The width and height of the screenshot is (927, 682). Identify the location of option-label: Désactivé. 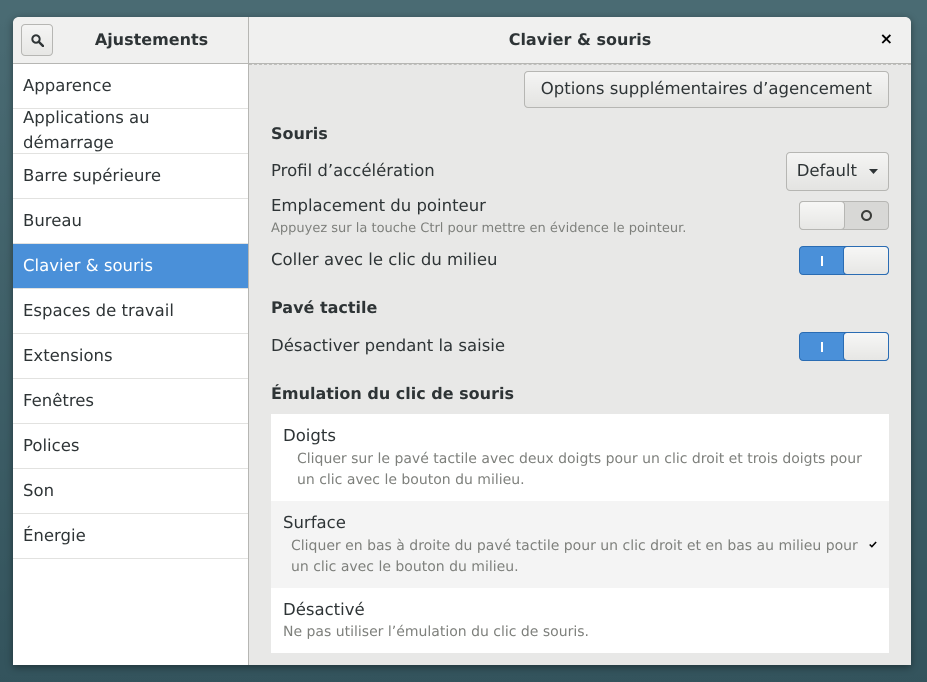
(324, 609).